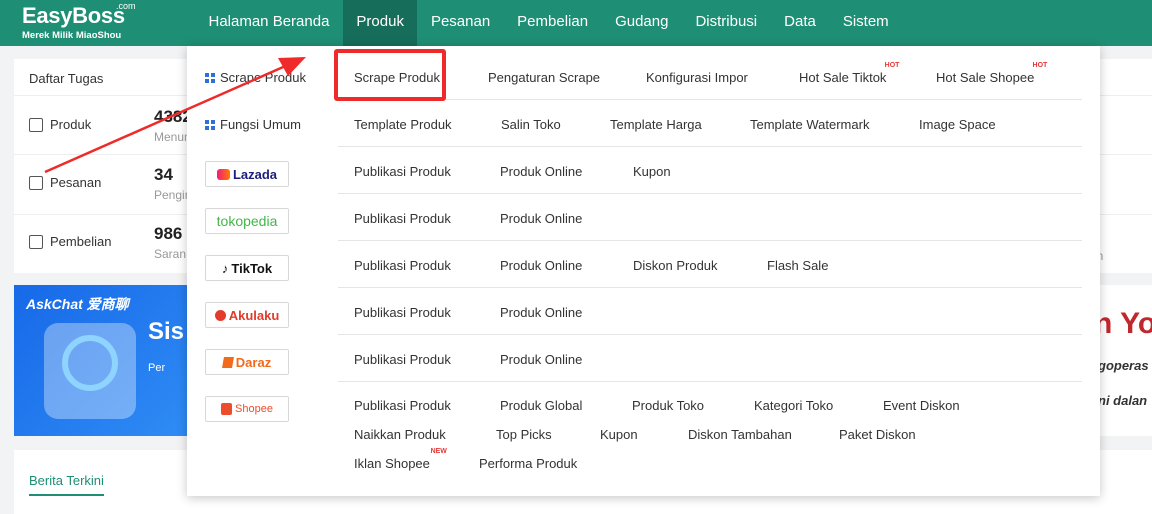 This screenshot has height=514, width=1152. I want to click on banner-text: ni dalan, so click(1124, 400).